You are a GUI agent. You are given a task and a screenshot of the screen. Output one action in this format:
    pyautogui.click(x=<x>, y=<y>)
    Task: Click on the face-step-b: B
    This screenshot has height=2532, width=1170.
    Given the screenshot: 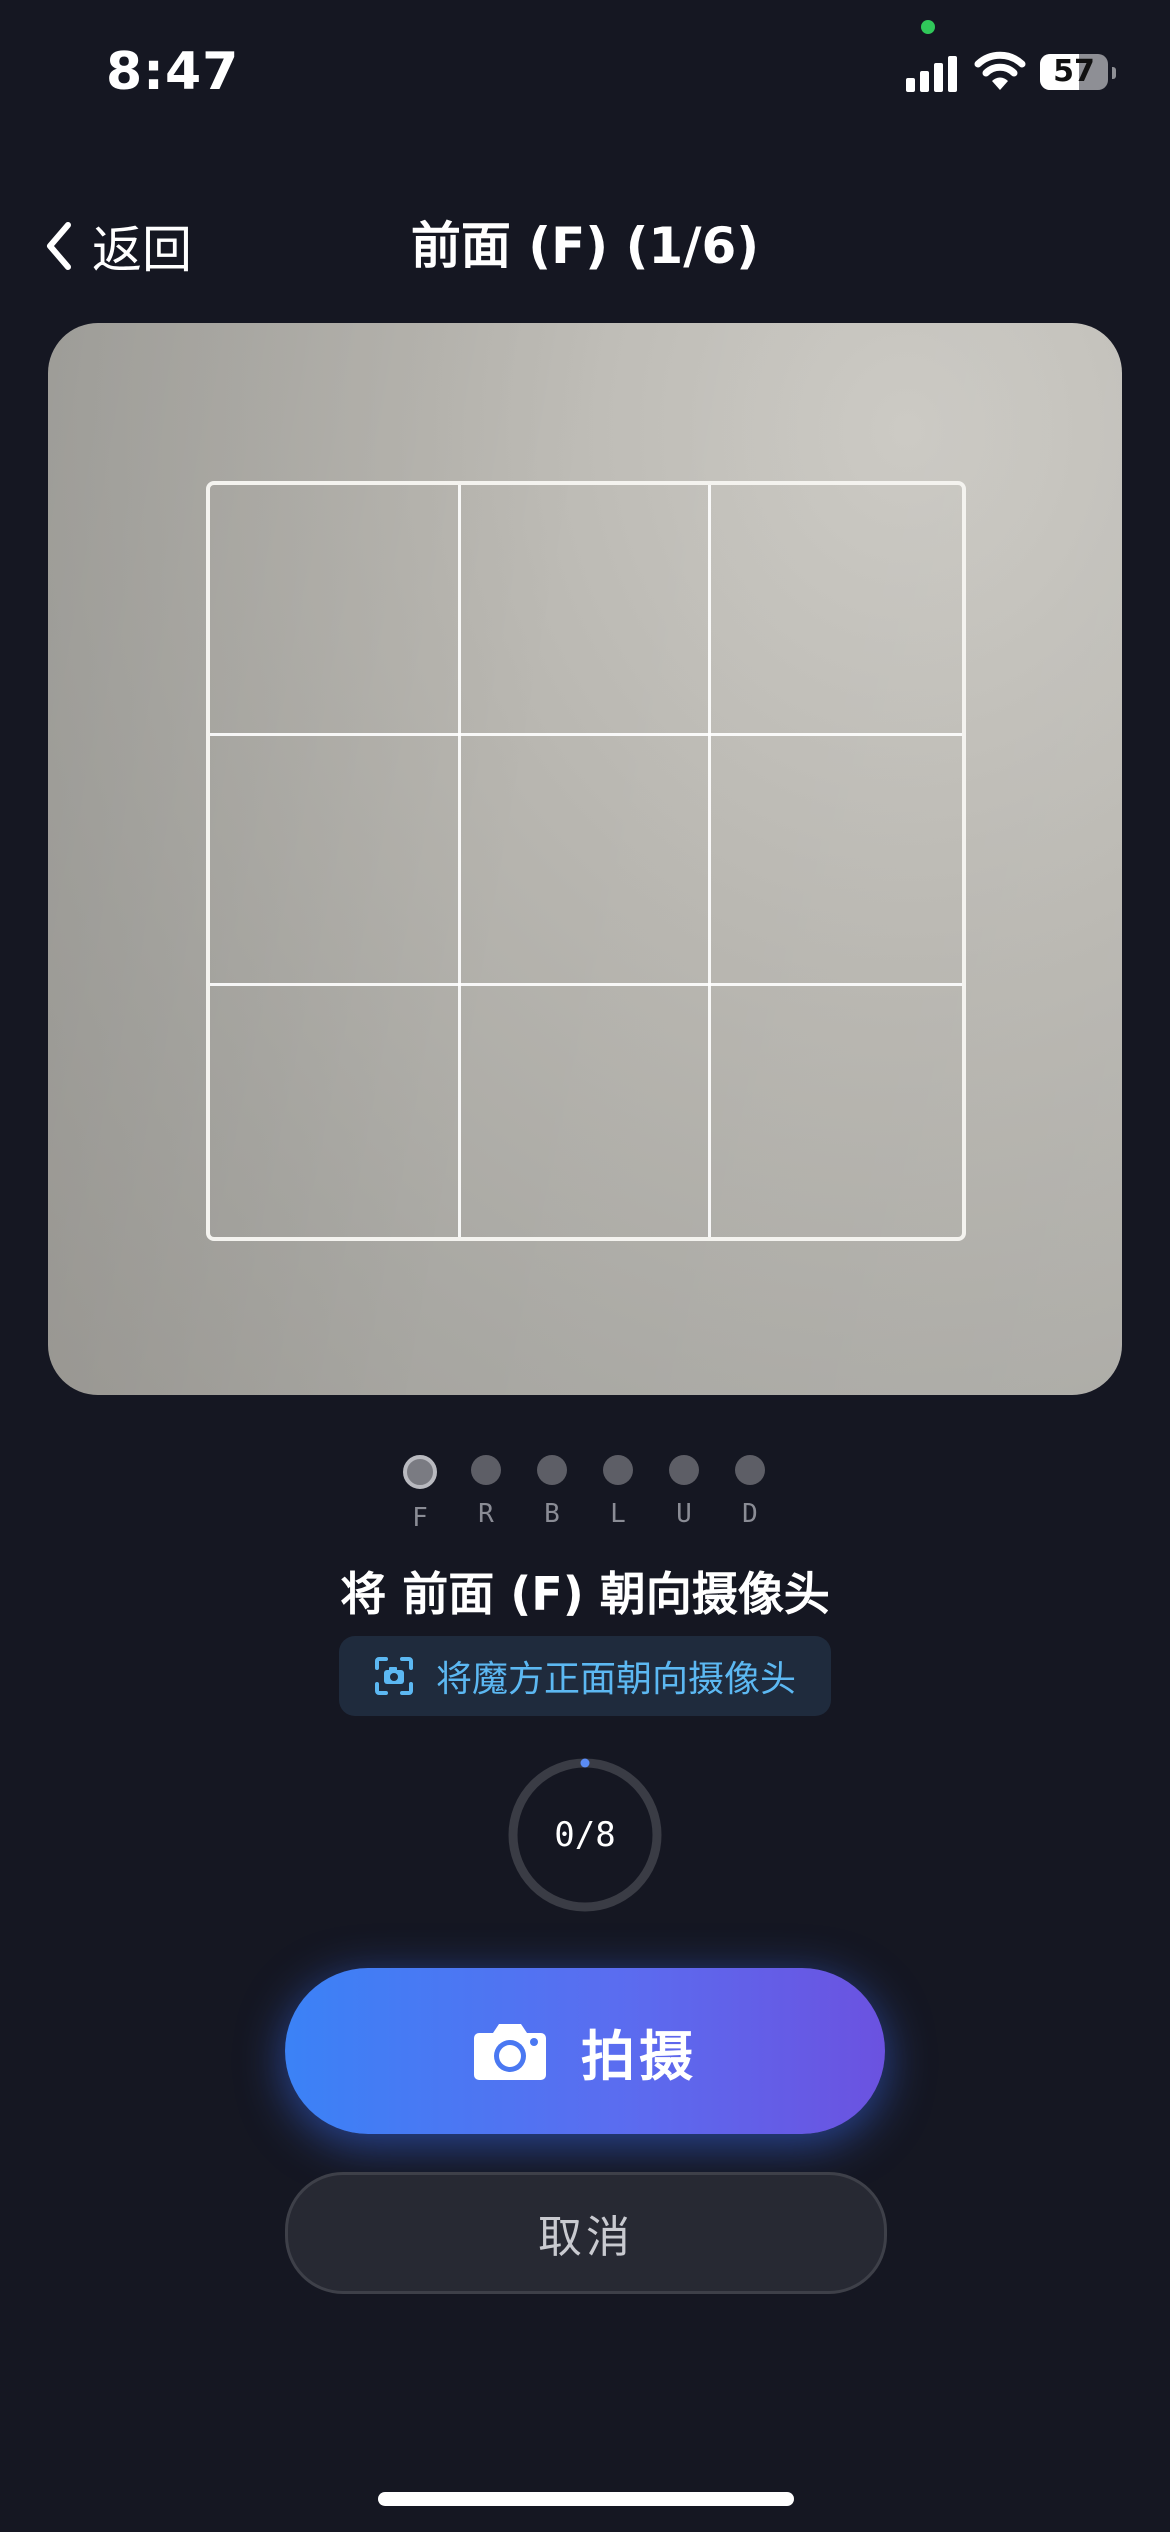 What is the action you would take?
    pyautogui.click(x=552, y=1490)
    